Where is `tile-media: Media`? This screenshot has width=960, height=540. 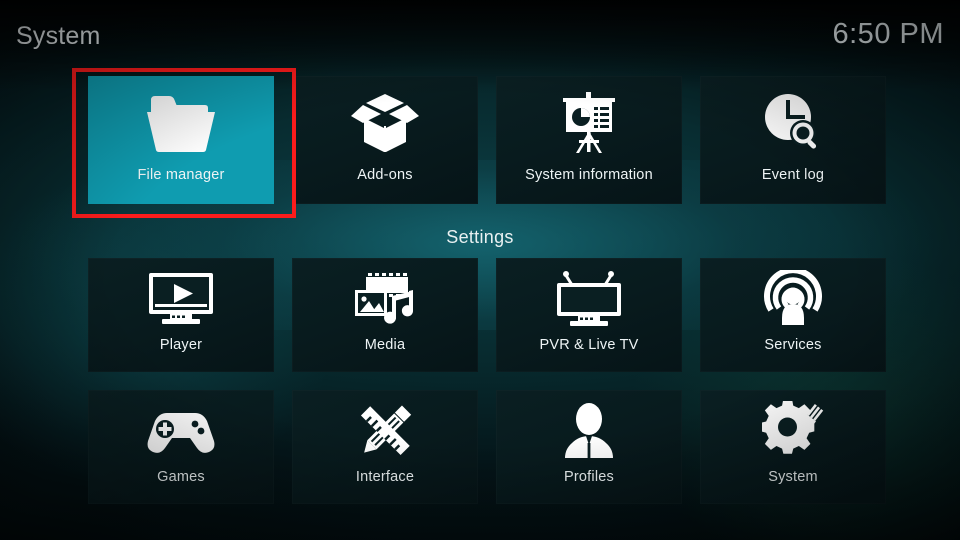
tile-media: Media is located at coordinates (385, 315).